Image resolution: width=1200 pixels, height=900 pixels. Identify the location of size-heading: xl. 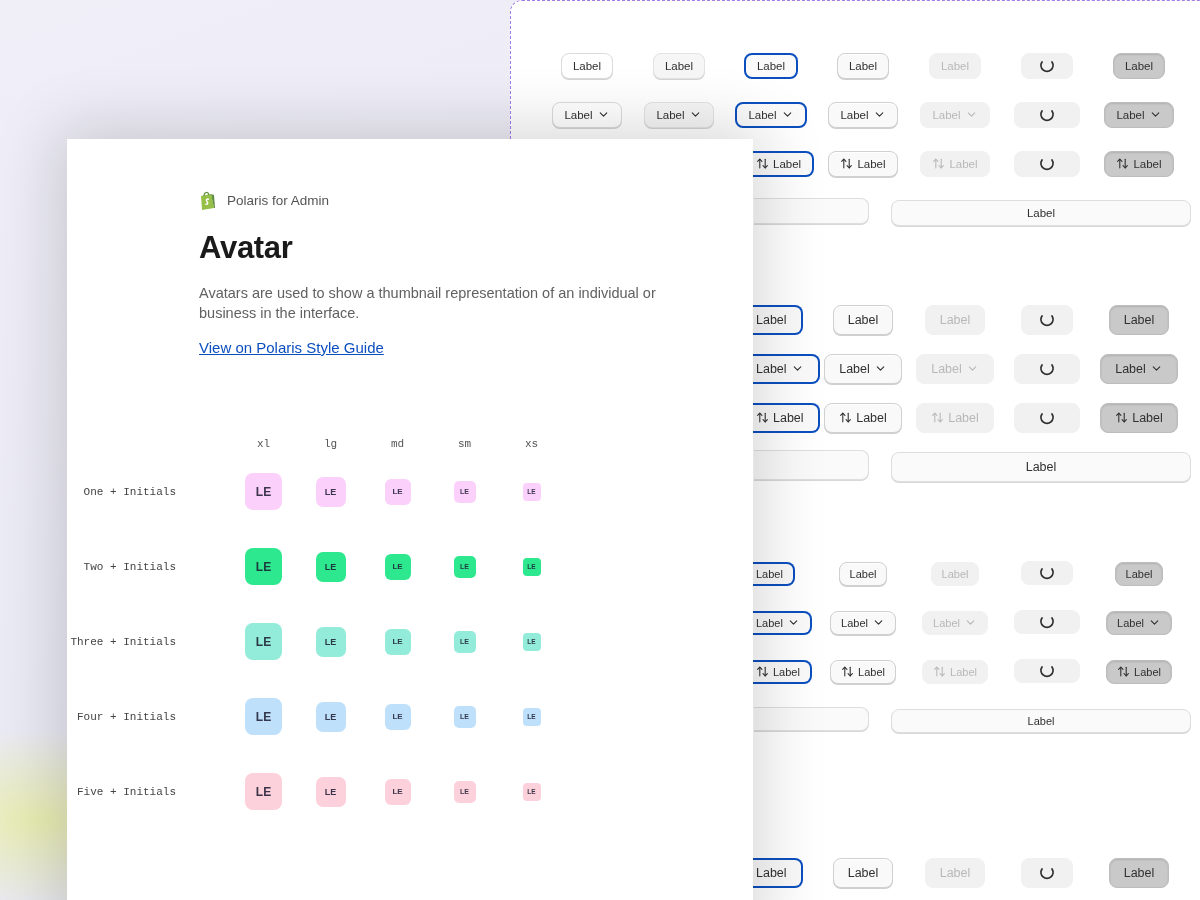
(263, 444).